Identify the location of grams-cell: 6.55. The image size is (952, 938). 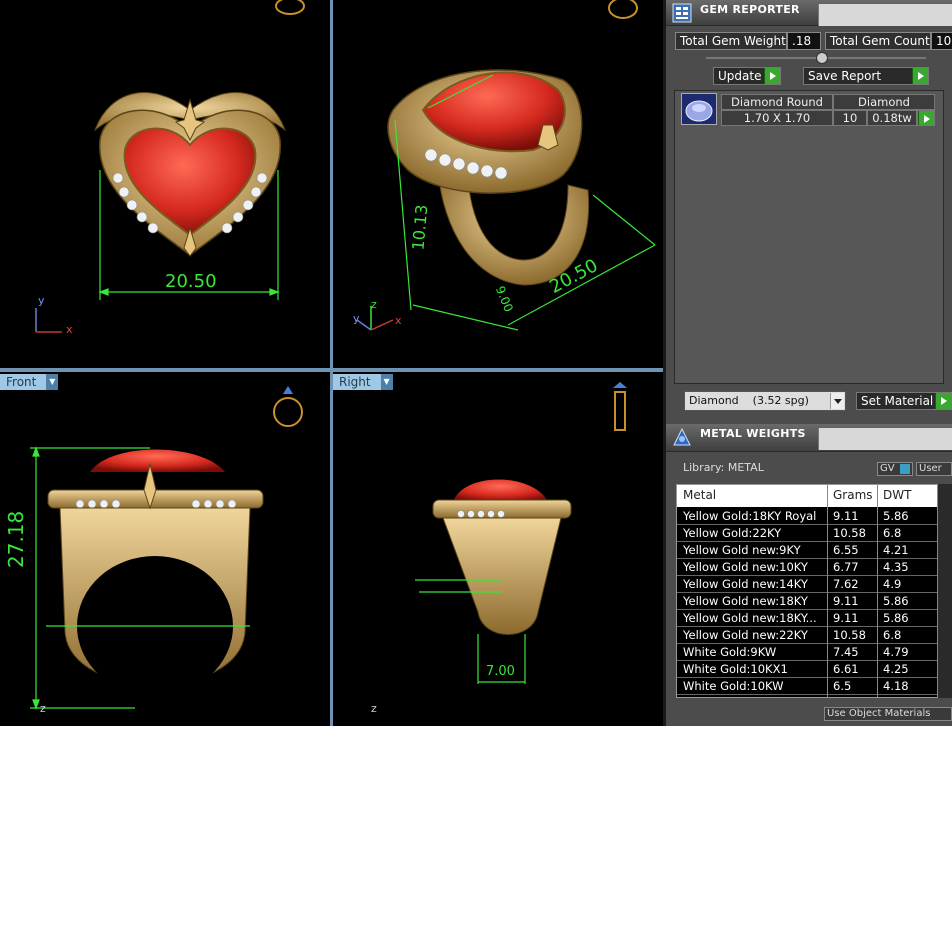
(846, 550).